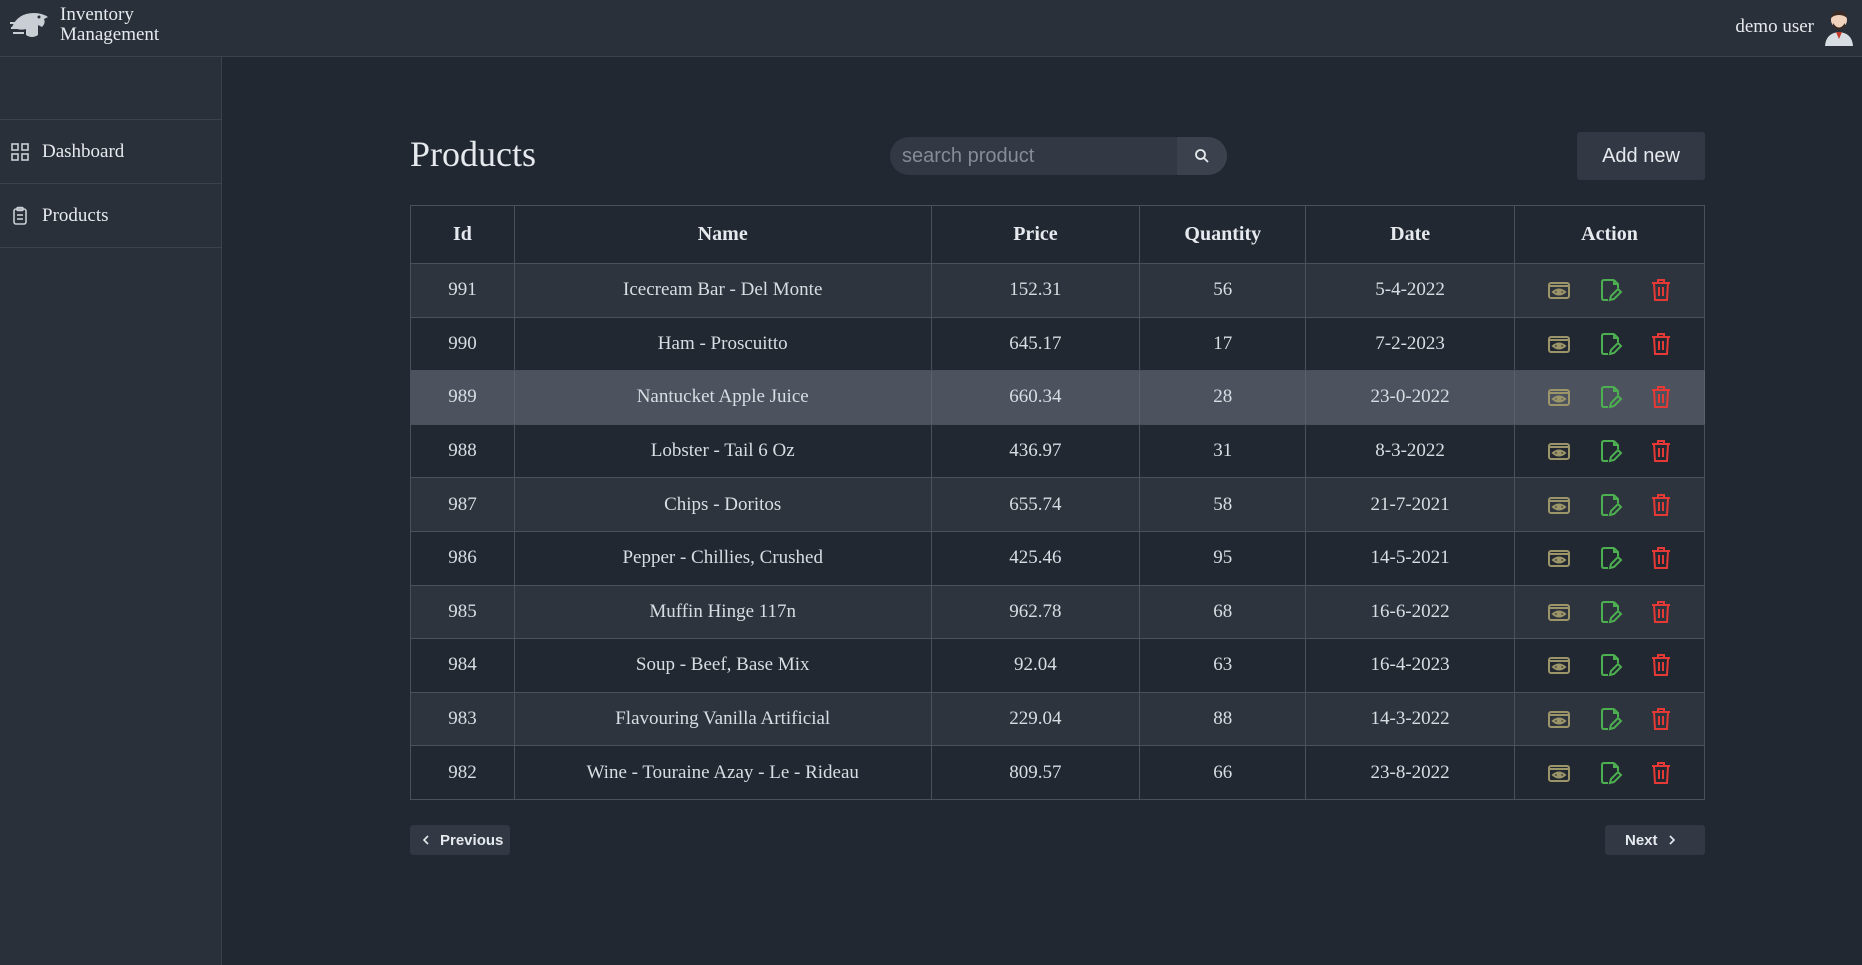 The width and height of the screenshot is (1862, 965). I want to click on sidebar-item-label: Dashboard, so click(83, 151).